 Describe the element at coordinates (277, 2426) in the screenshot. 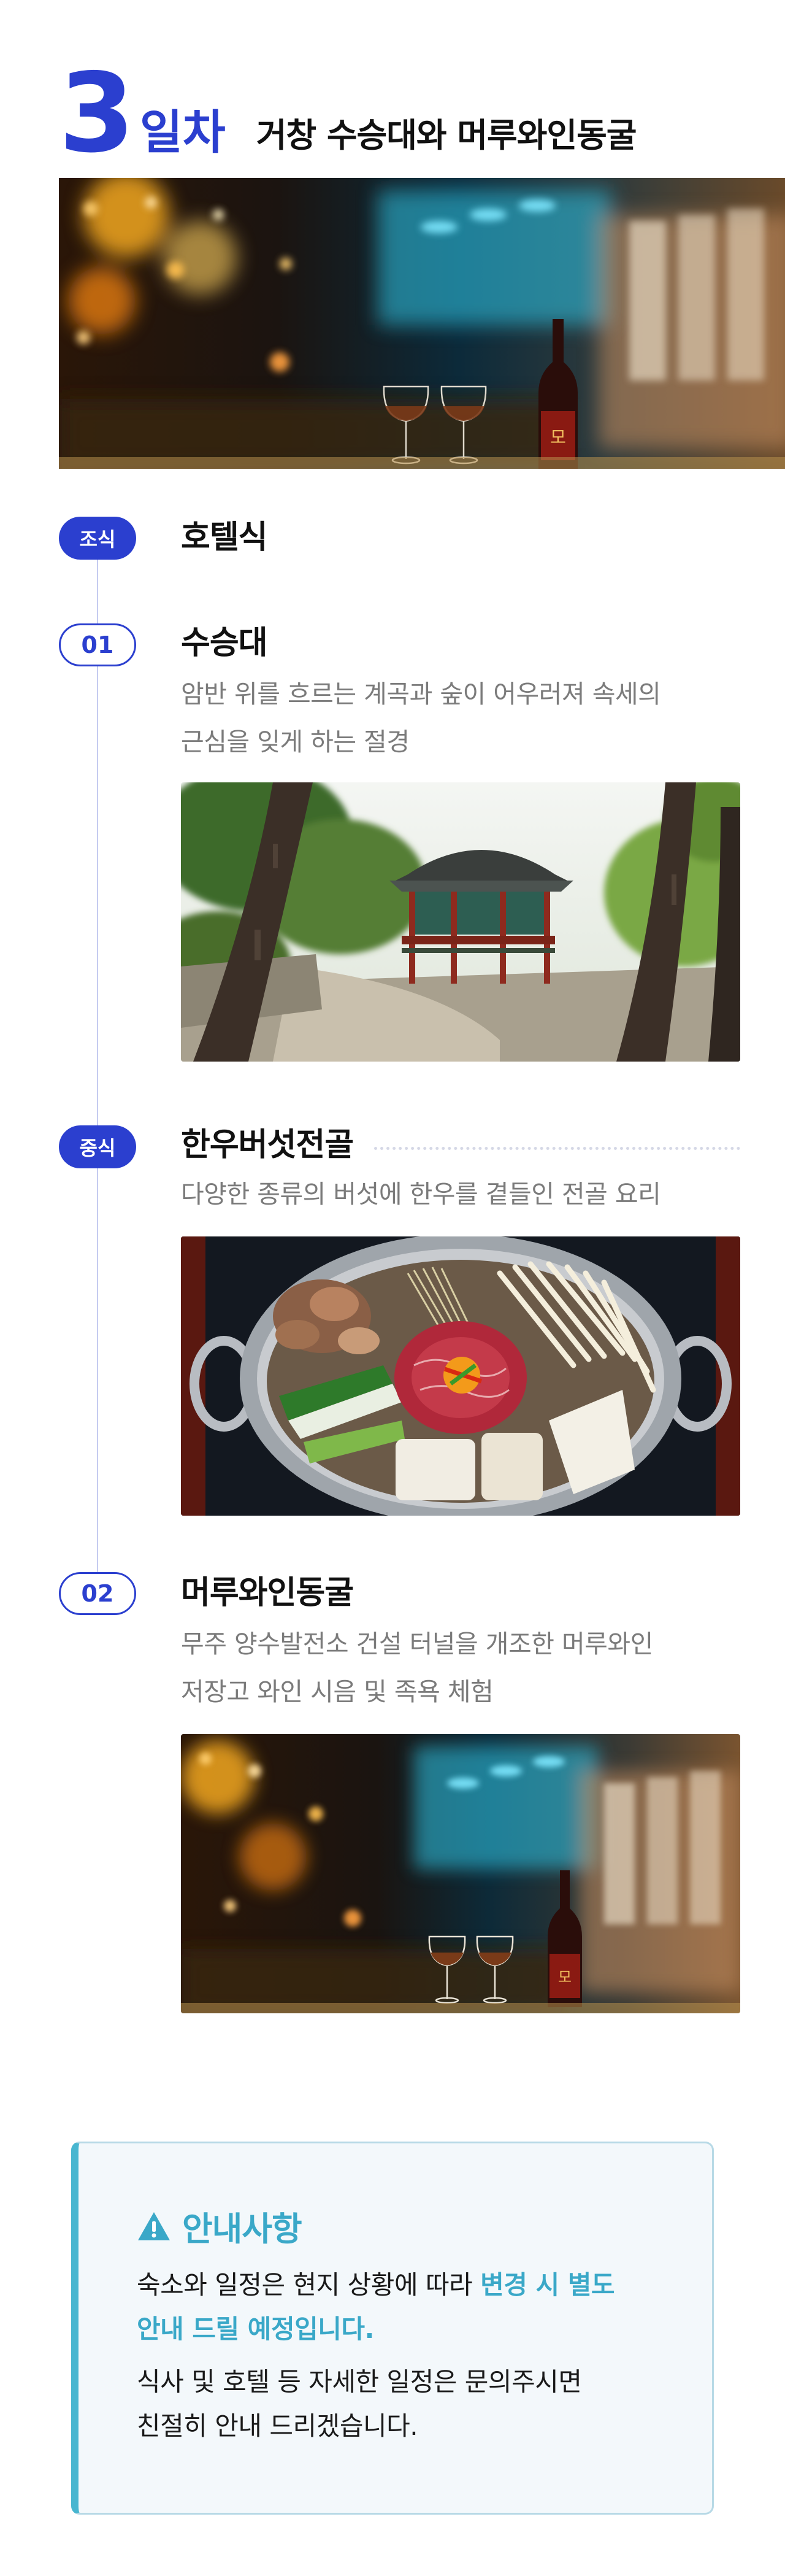

I see `notice-text: 친절히 안내 드리겠습니다.` at that location.